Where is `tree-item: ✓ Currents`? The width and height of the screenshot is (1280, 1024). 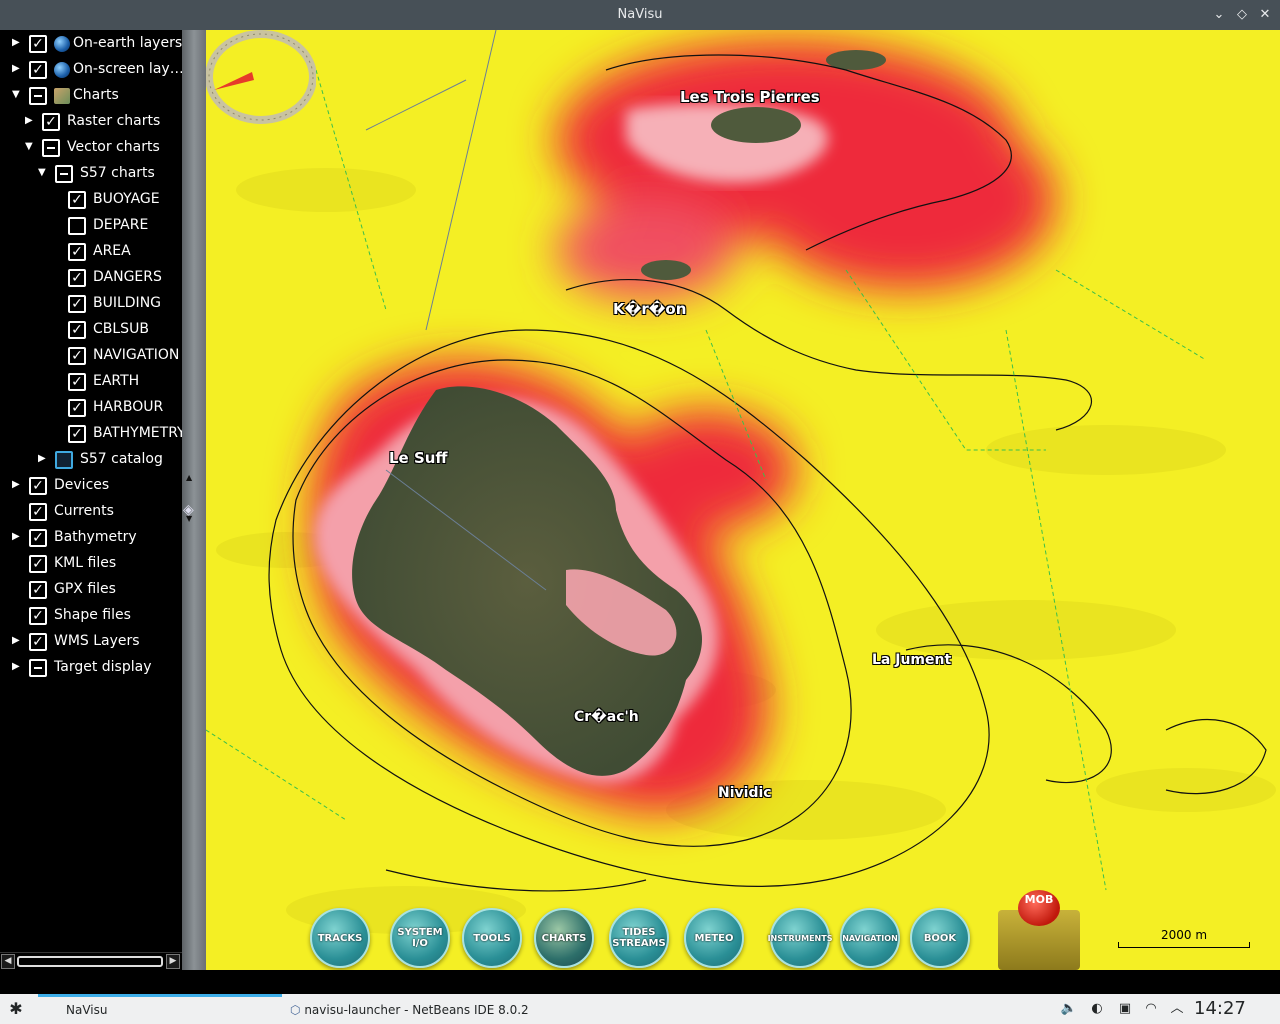
tree-item: ✓ Currents is located at coordinates (91, 512).